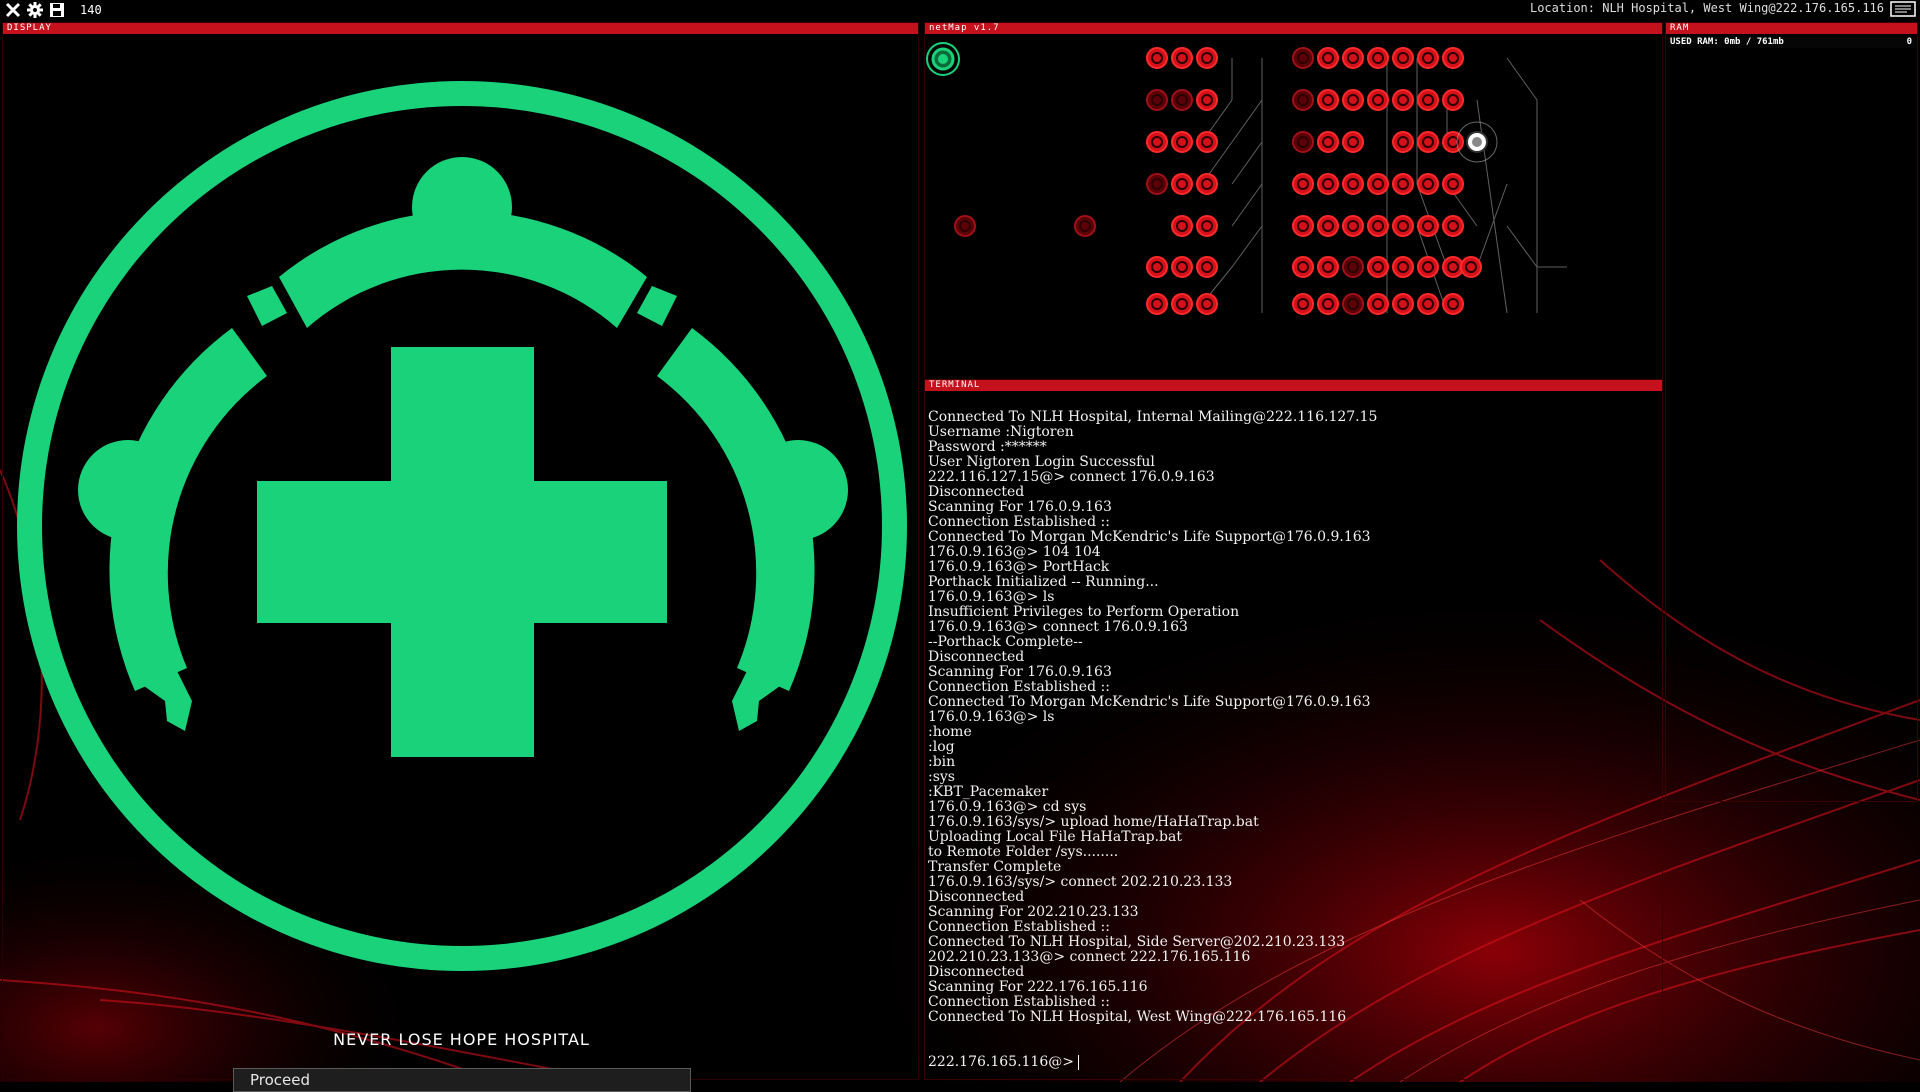 The height and width of the screenshot is (1092, 1920). What do you see at coordinates (1001, 432) in the screenshot?
I see `terminal-line: Username :Nigtoren` at bounding box center [1001, 432].